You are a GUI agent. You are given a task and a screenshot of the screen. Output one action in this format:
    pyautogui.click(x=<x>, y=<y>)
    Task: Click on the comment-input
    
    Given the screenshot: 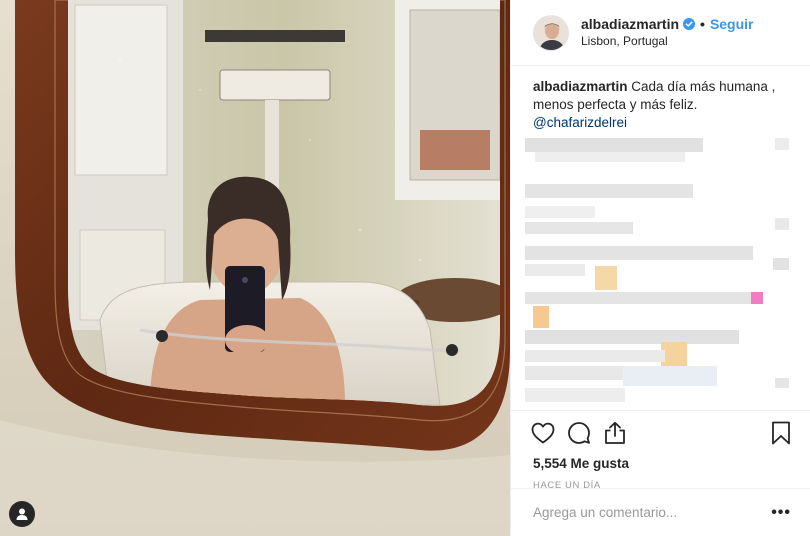 What is the action you would take?
    pyautogui.click(x=652, y=512)
    